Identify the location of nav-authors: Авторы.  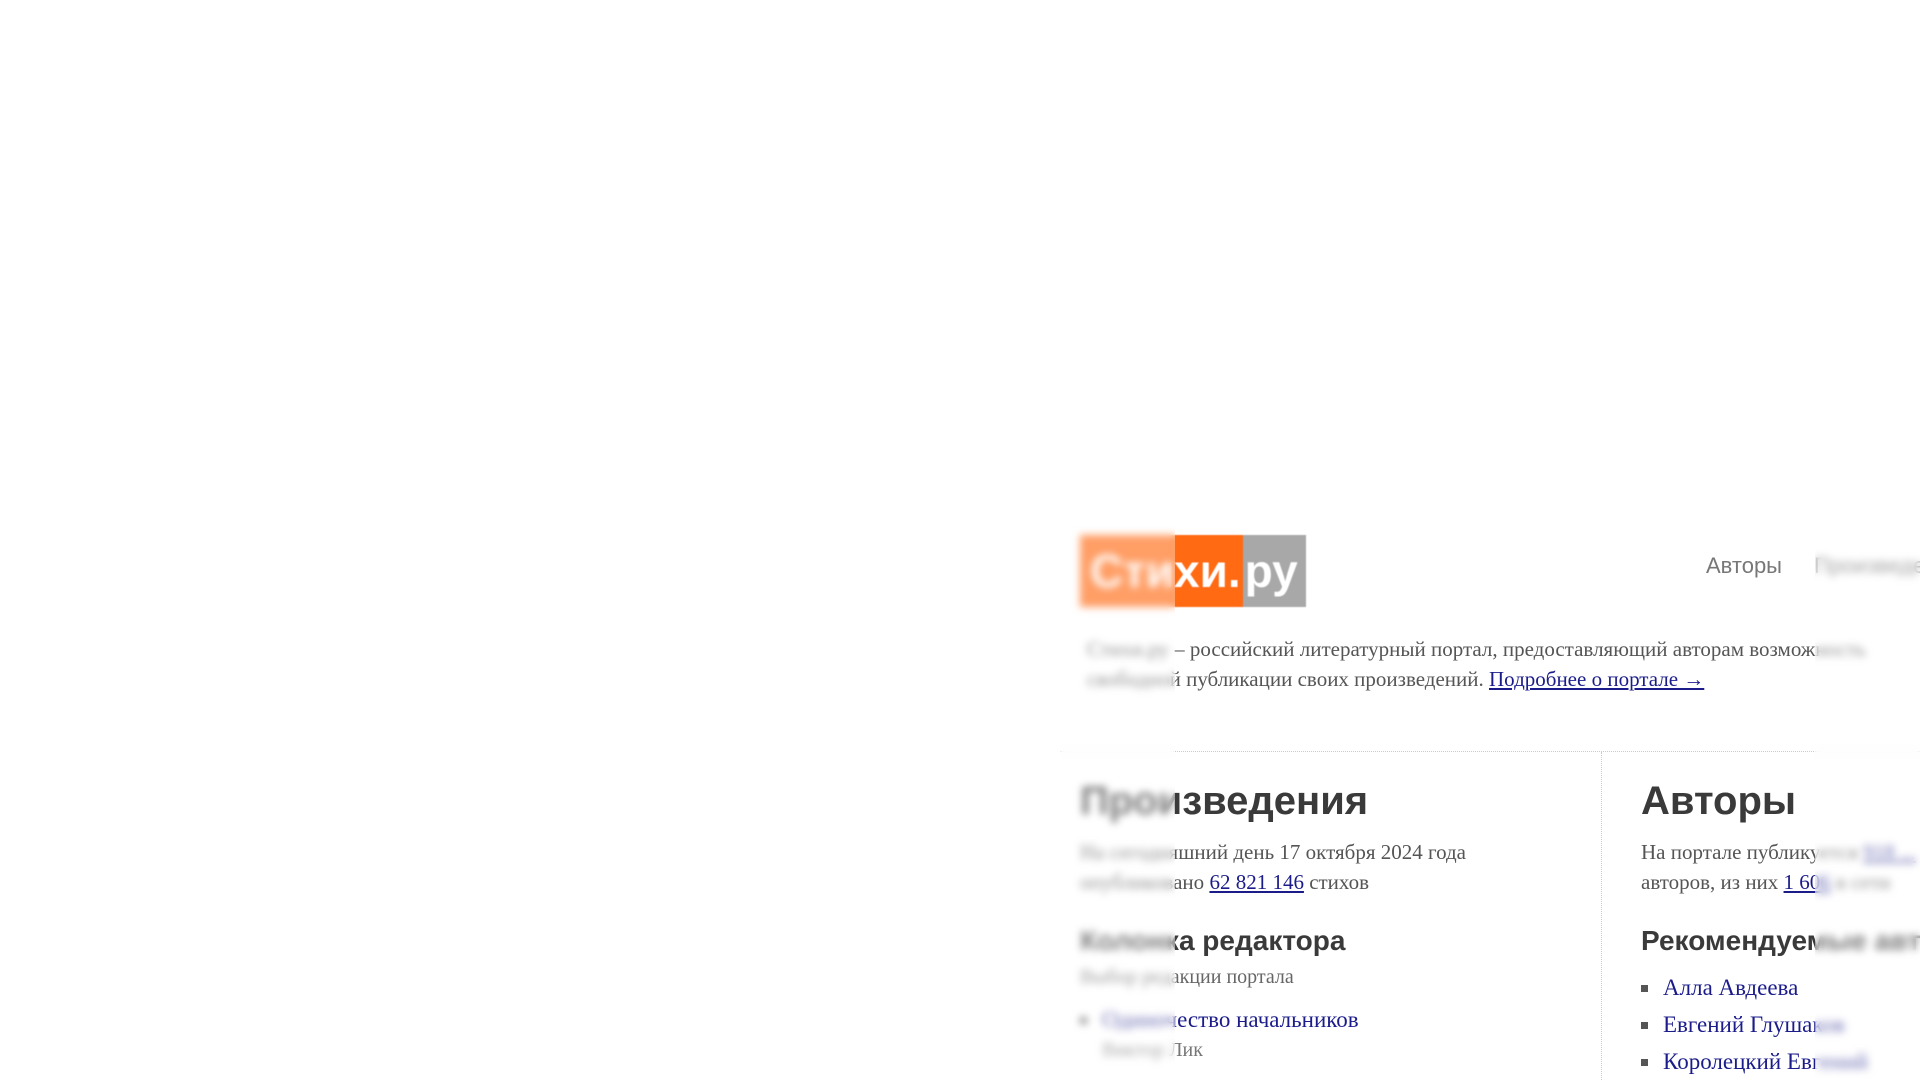
(1744, 565).